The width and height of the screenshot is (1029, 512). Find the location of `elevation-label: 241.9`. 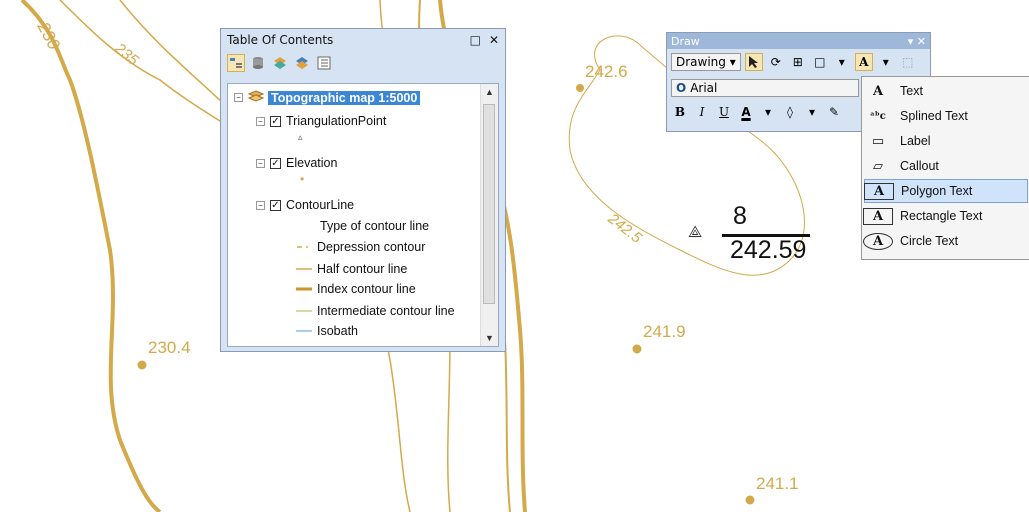

elevation-label: 241.9 is located at coordinates (664, 331).